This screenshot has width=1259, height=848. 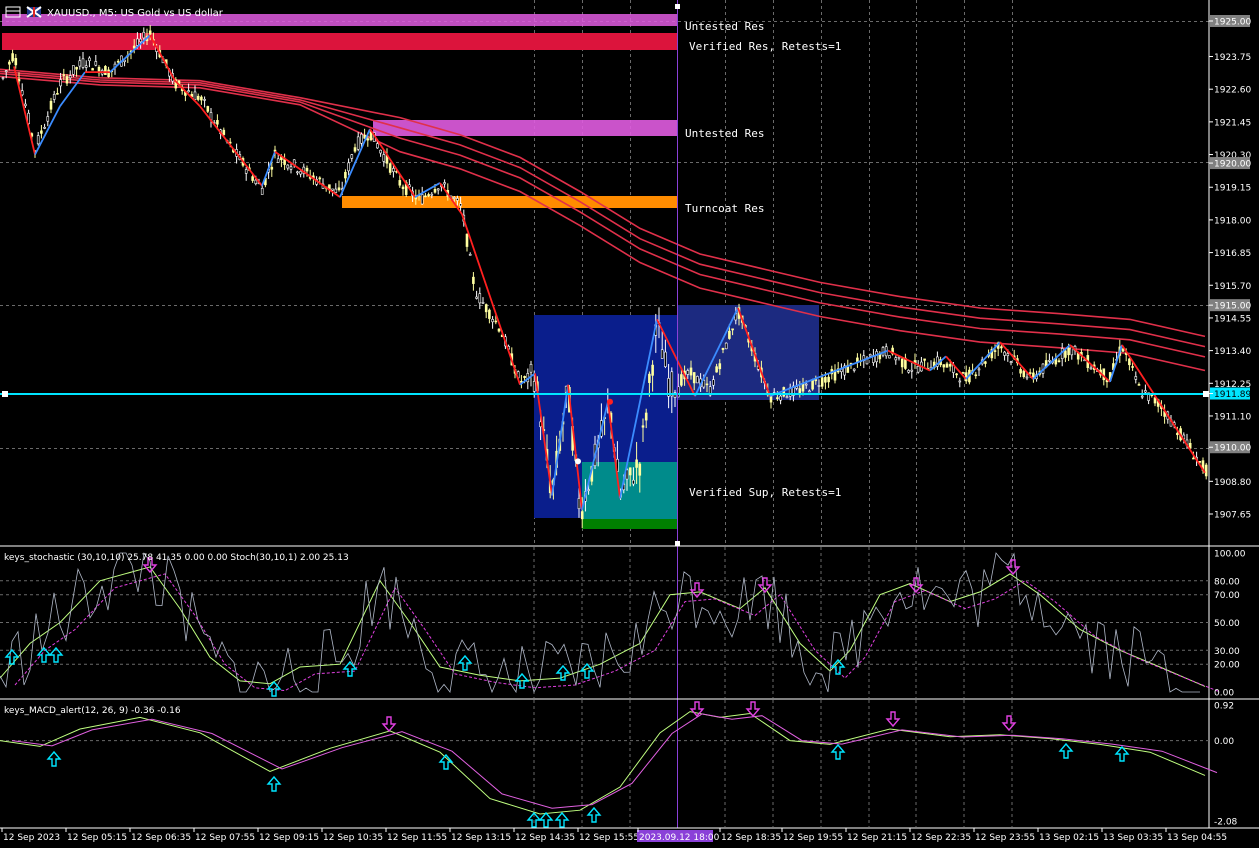 I want to click on stochastic-axis: 100.00 80.00 70.00 50.00 30.00 20.00 0.00, so click(x=1230, y=624).